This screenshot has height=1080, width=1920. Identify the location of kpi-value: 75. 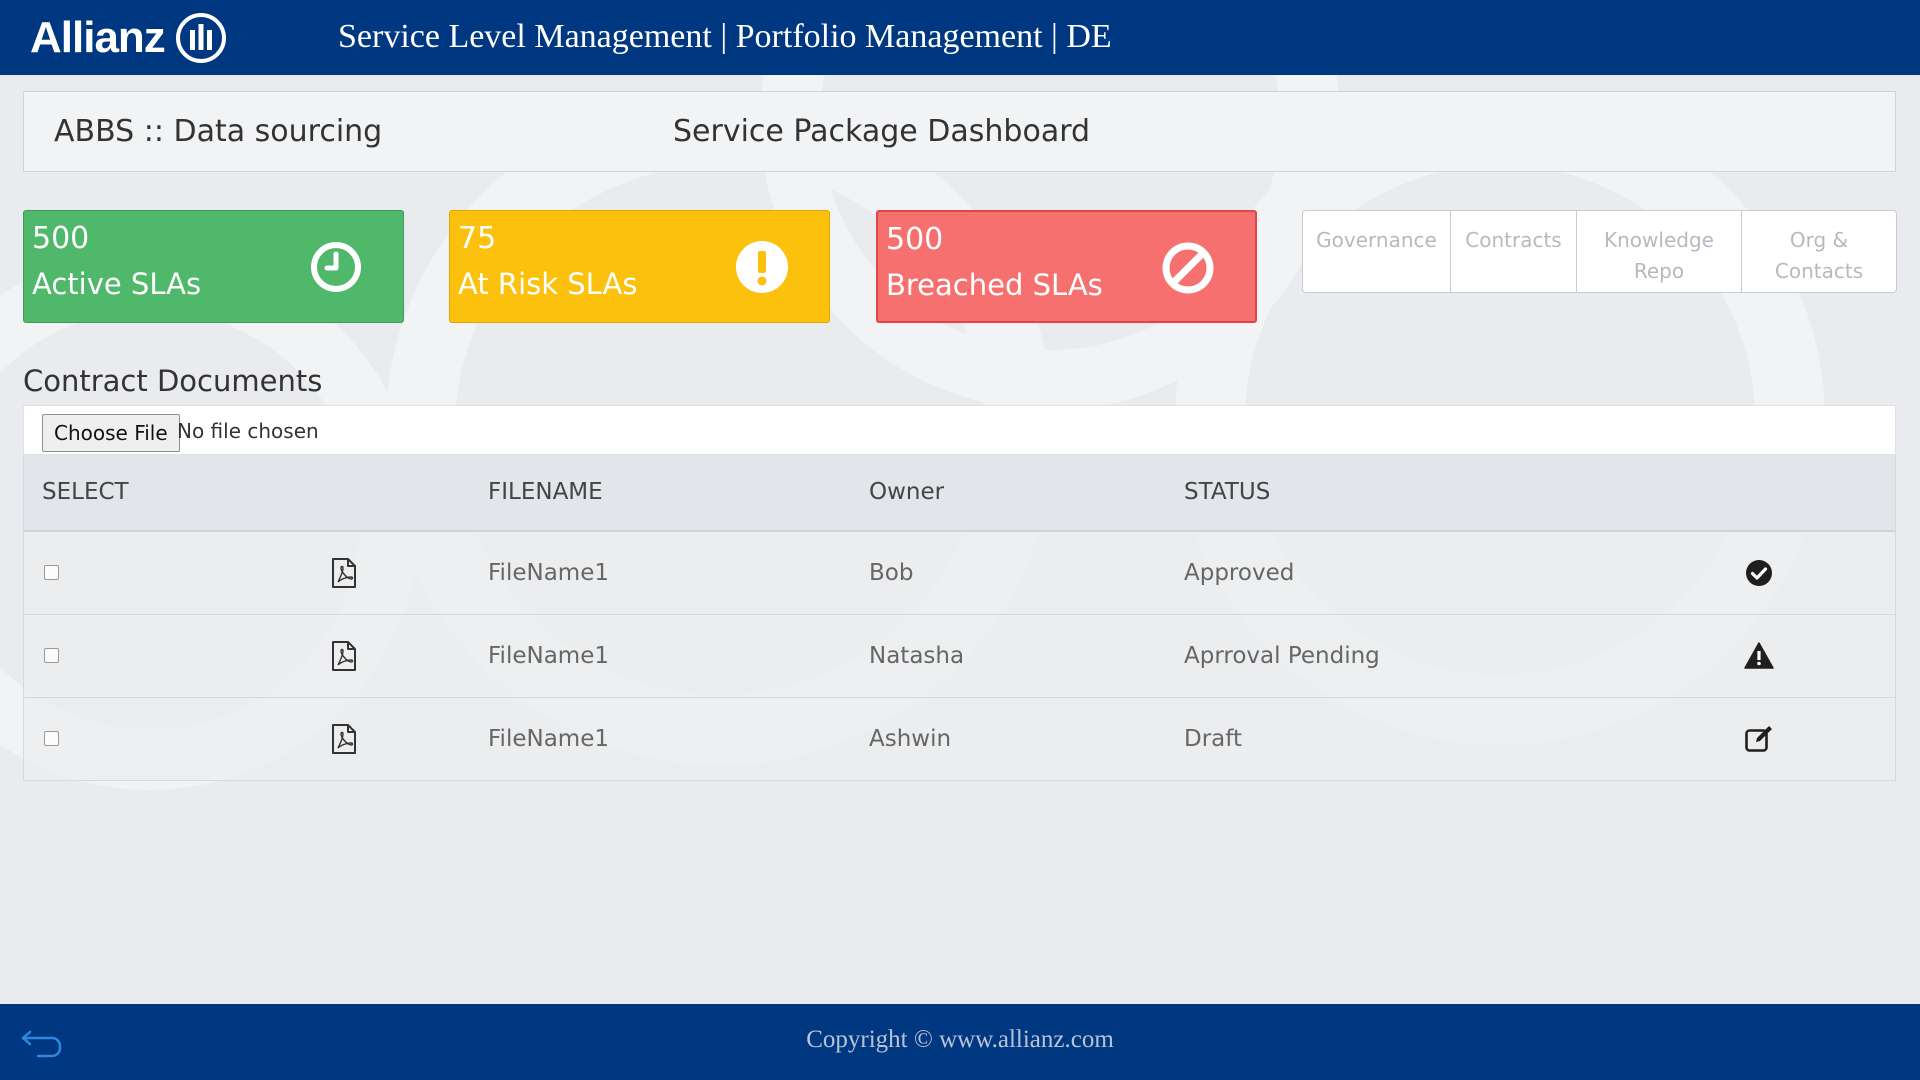
(477, 238).